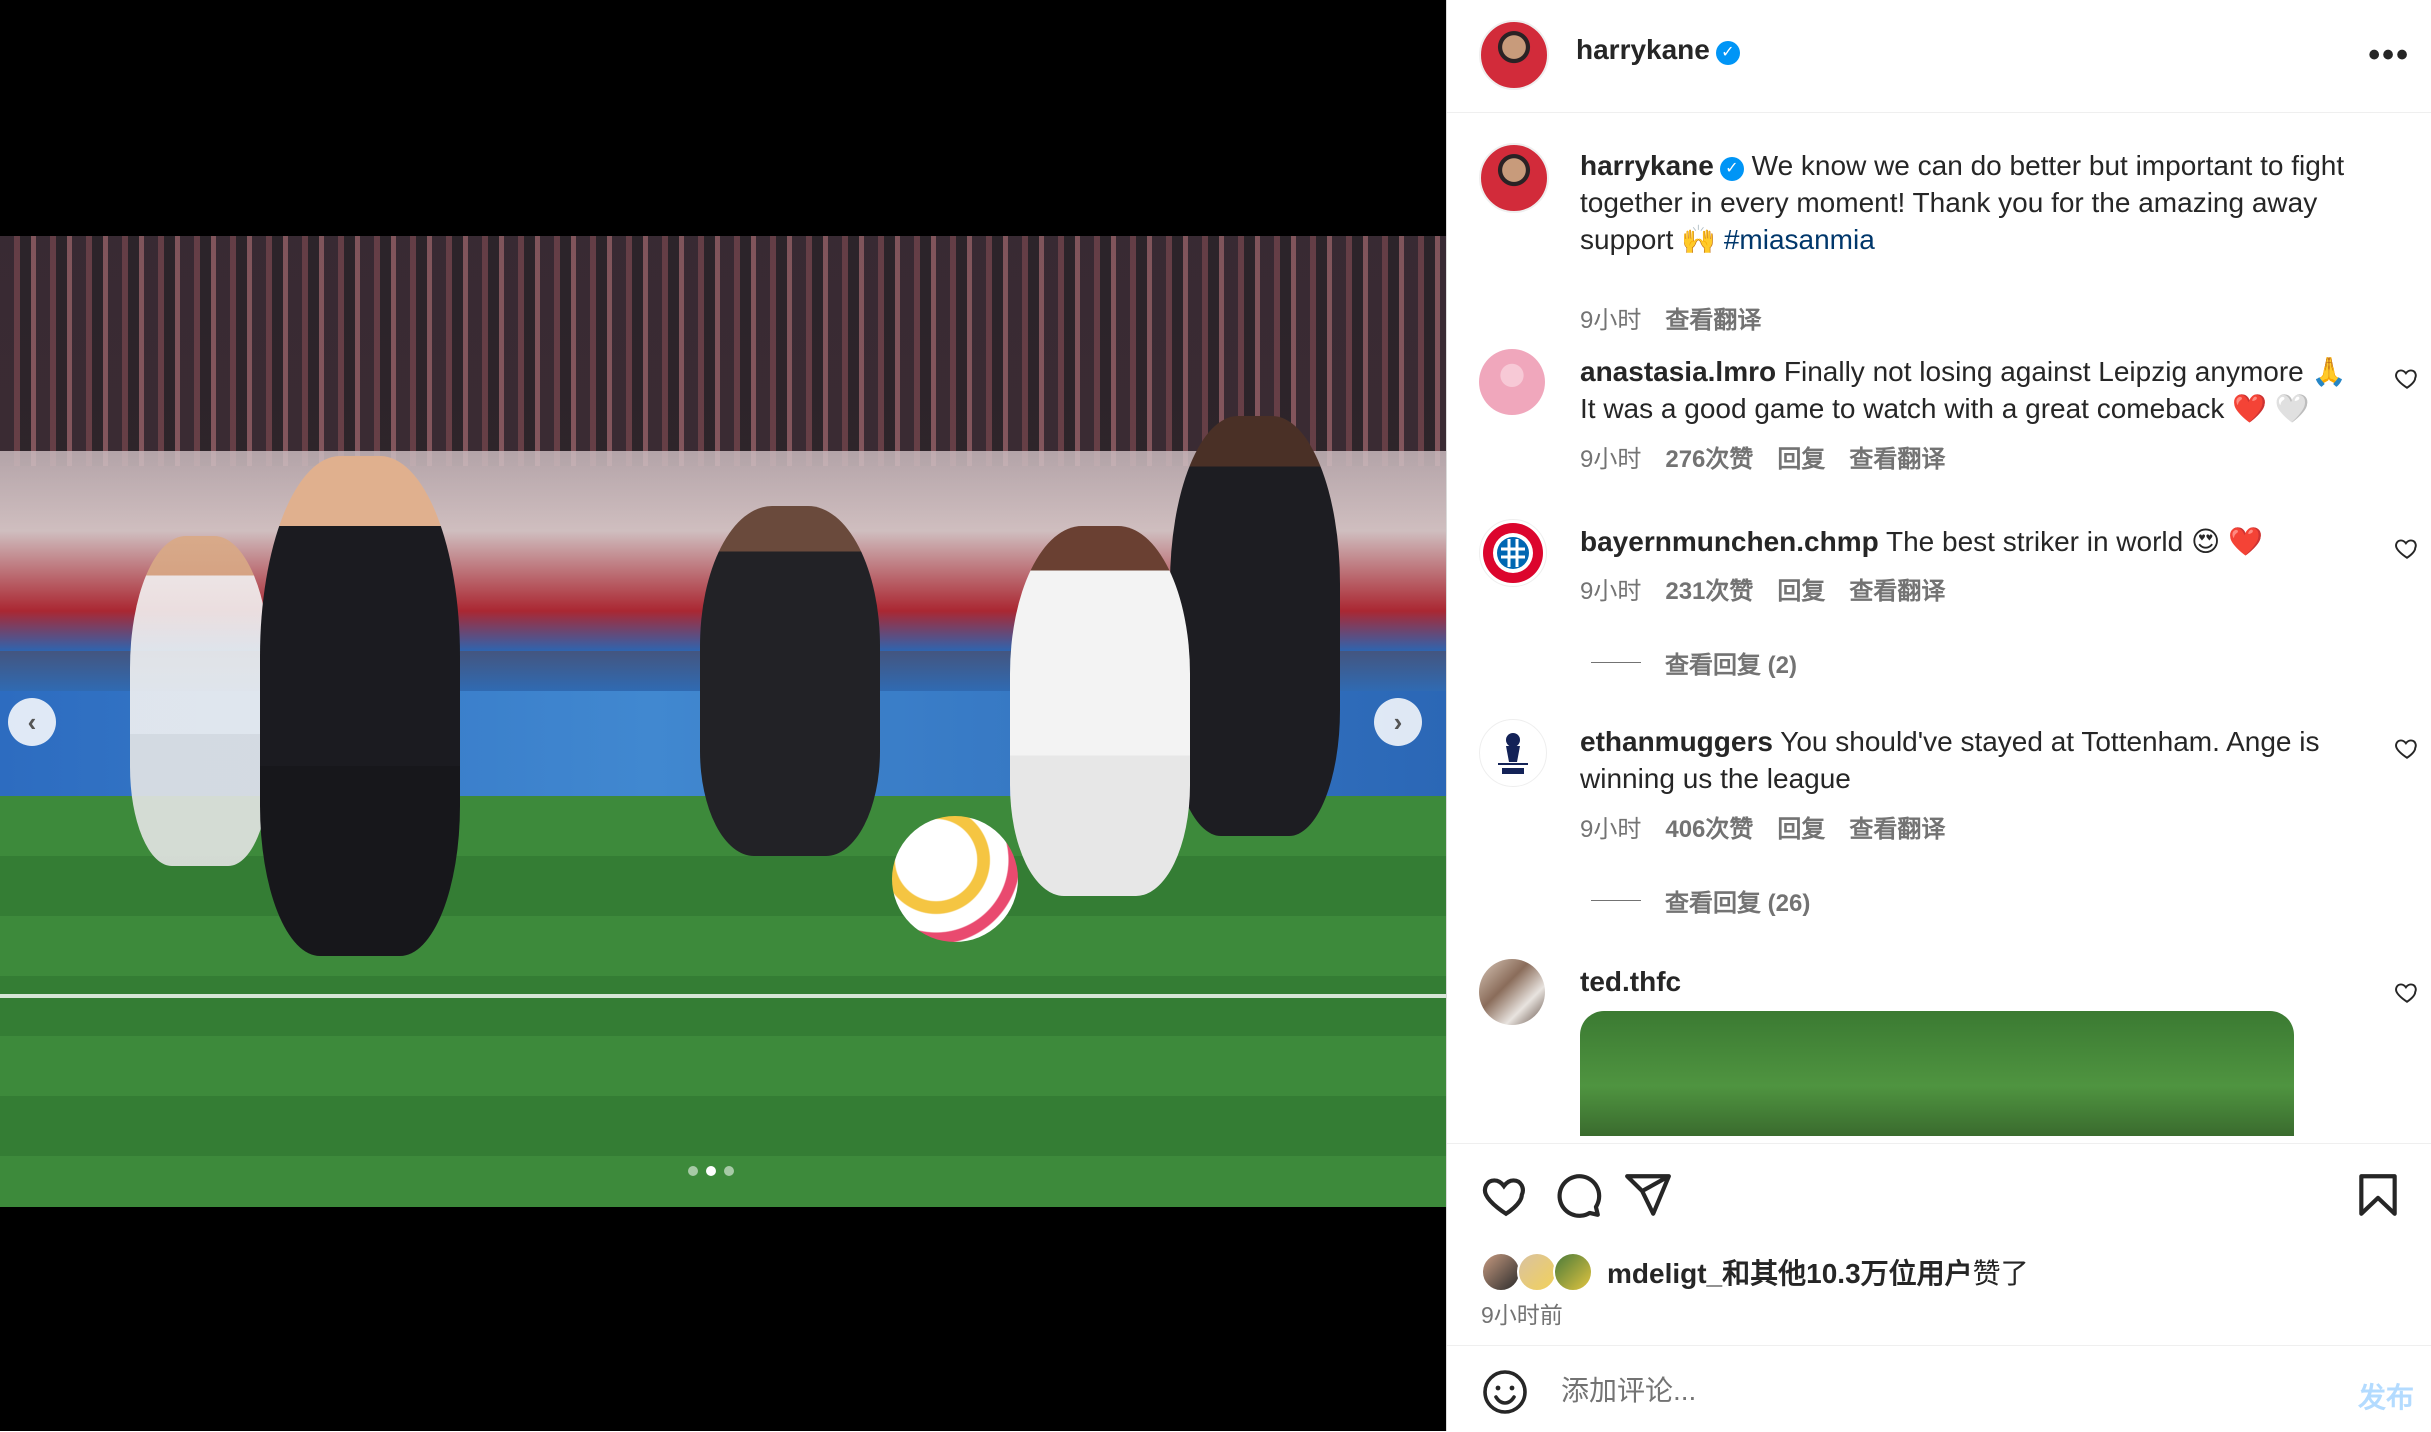  I want to click on comment-body: The best striker in world 😍 ❤️, so click(2070, 541).